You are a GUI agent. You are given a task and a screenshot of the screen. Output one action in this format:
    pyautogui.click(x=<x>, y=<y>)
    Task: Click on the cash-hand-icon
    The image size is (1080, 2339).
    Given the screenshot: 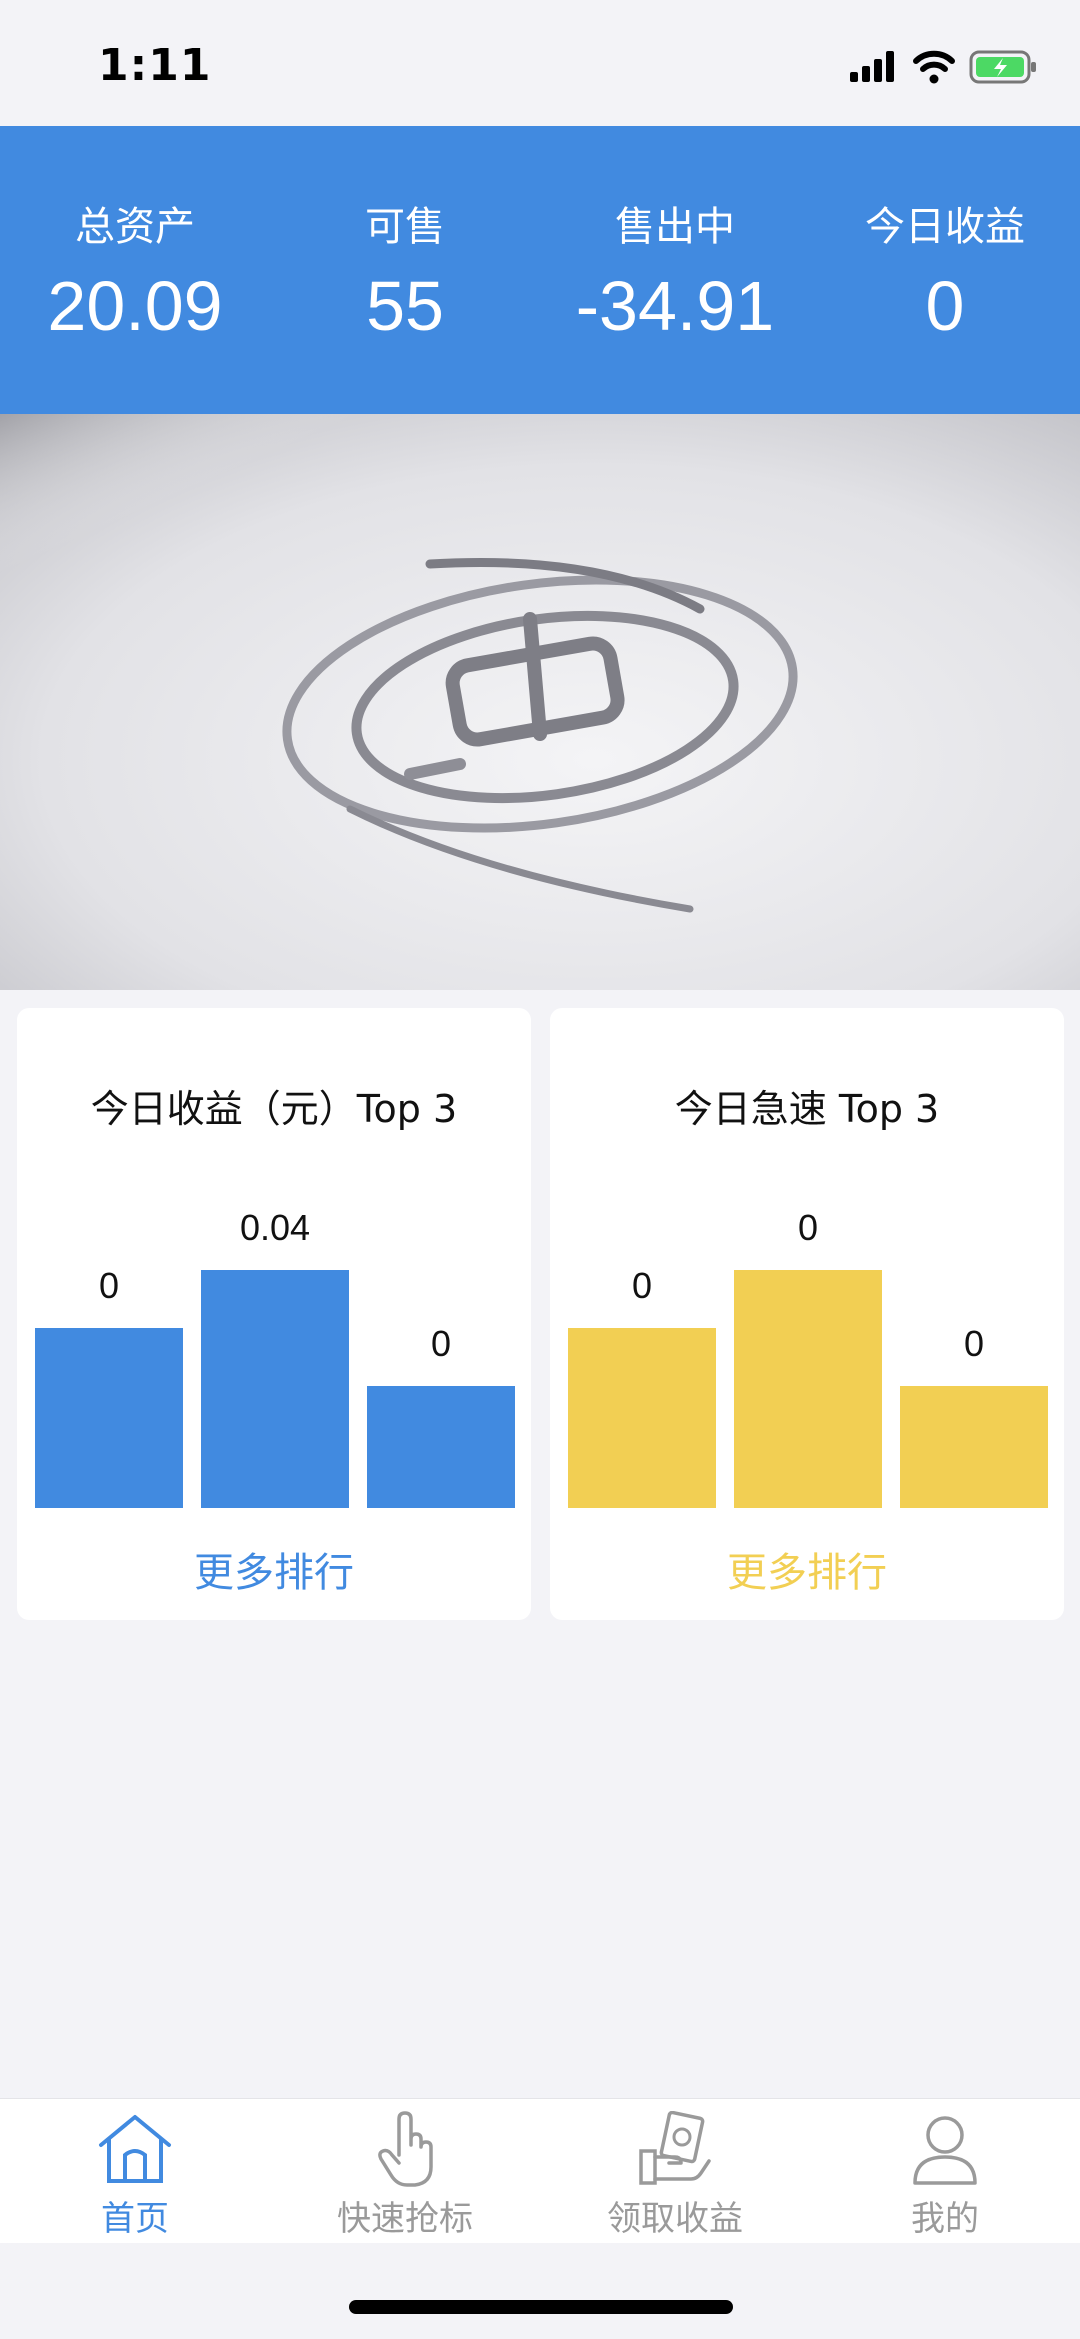 What is the action you would take?
    pyautogui.click(x=675, y=2148)
    